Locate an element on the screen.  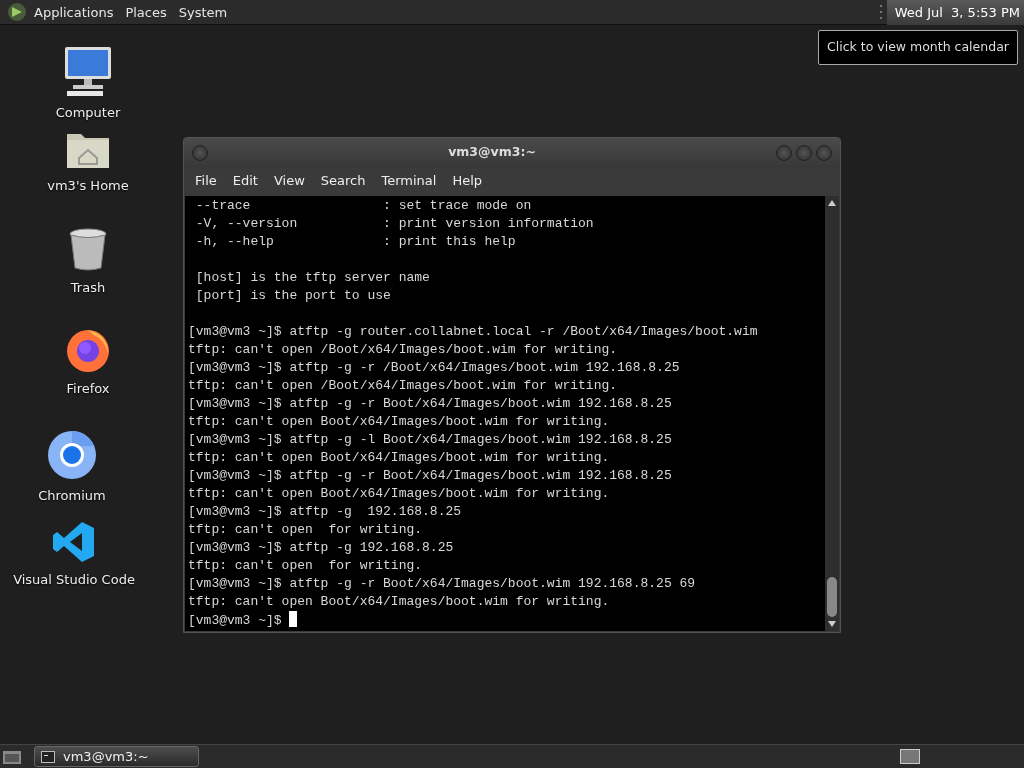
desktop-icon-label: Trash is located at coordinates (88, 288).